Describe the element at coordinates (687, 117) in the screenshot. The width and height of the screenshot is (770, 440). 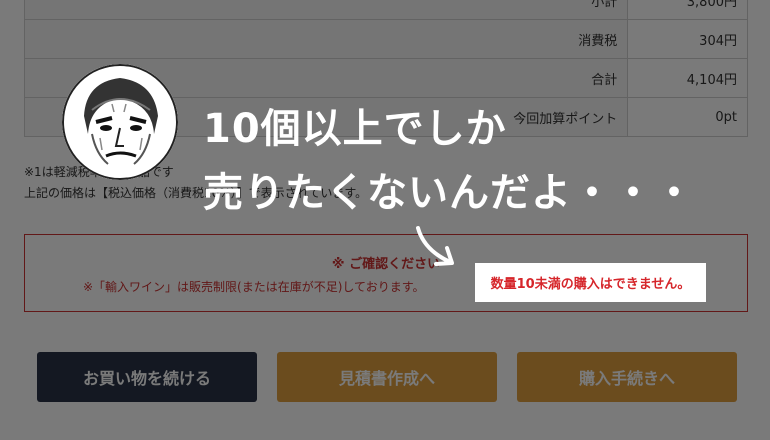
I see `points-value: 0pt` at that location.